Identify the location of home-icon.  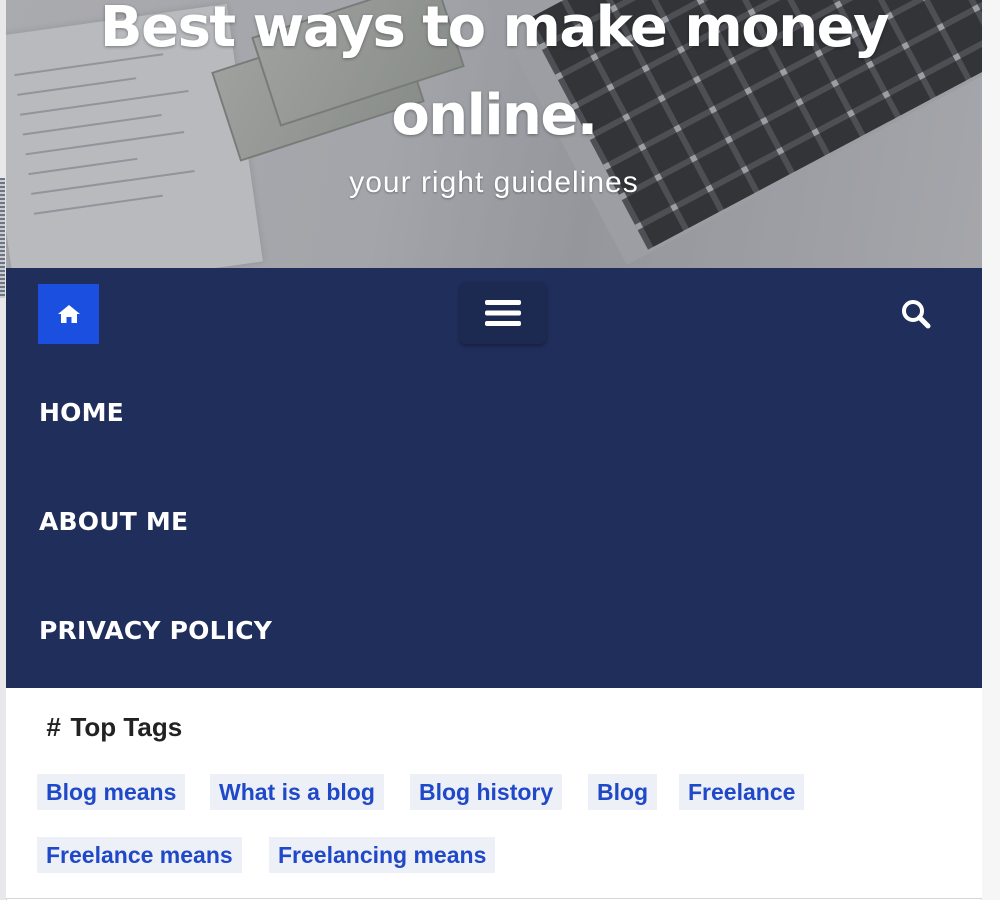
(68, 314).